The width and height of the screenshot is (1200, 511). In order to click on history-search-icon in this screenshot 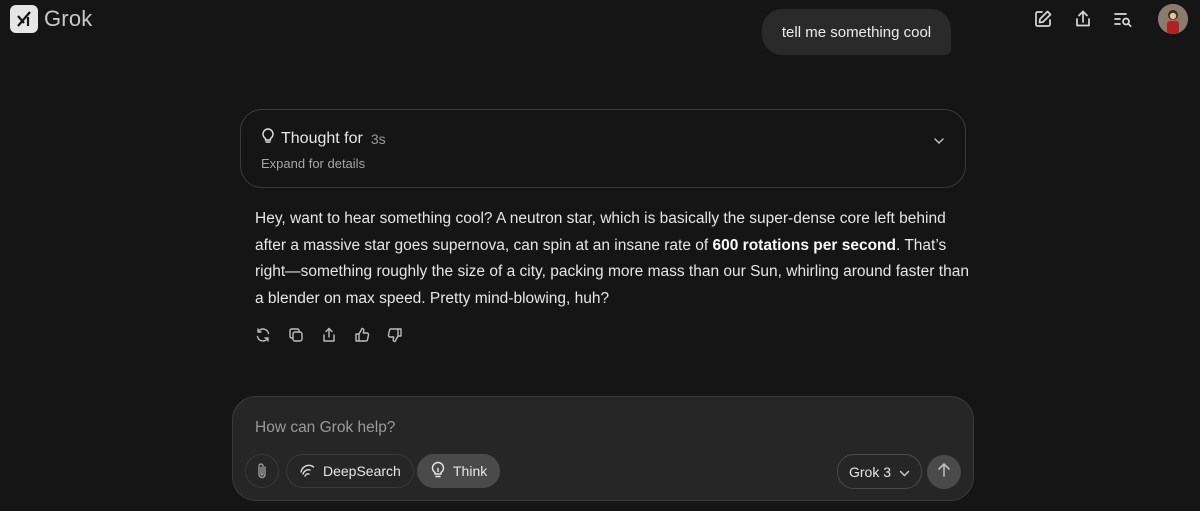, I will do `click(1123, 19)`.